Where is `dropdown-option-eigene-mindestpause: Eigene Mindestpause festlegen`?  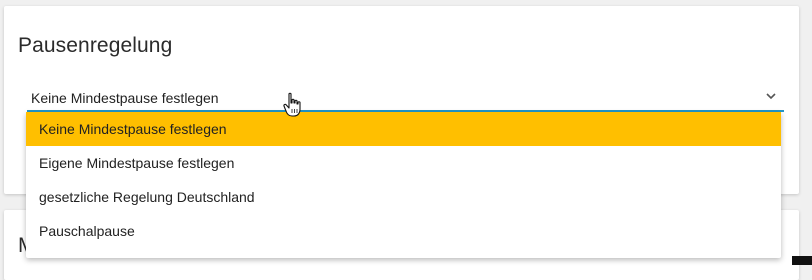 dropdown-option-eigene-mindestpause: Eigene Mindestpause festlegen is located at coordinates (403, 163).